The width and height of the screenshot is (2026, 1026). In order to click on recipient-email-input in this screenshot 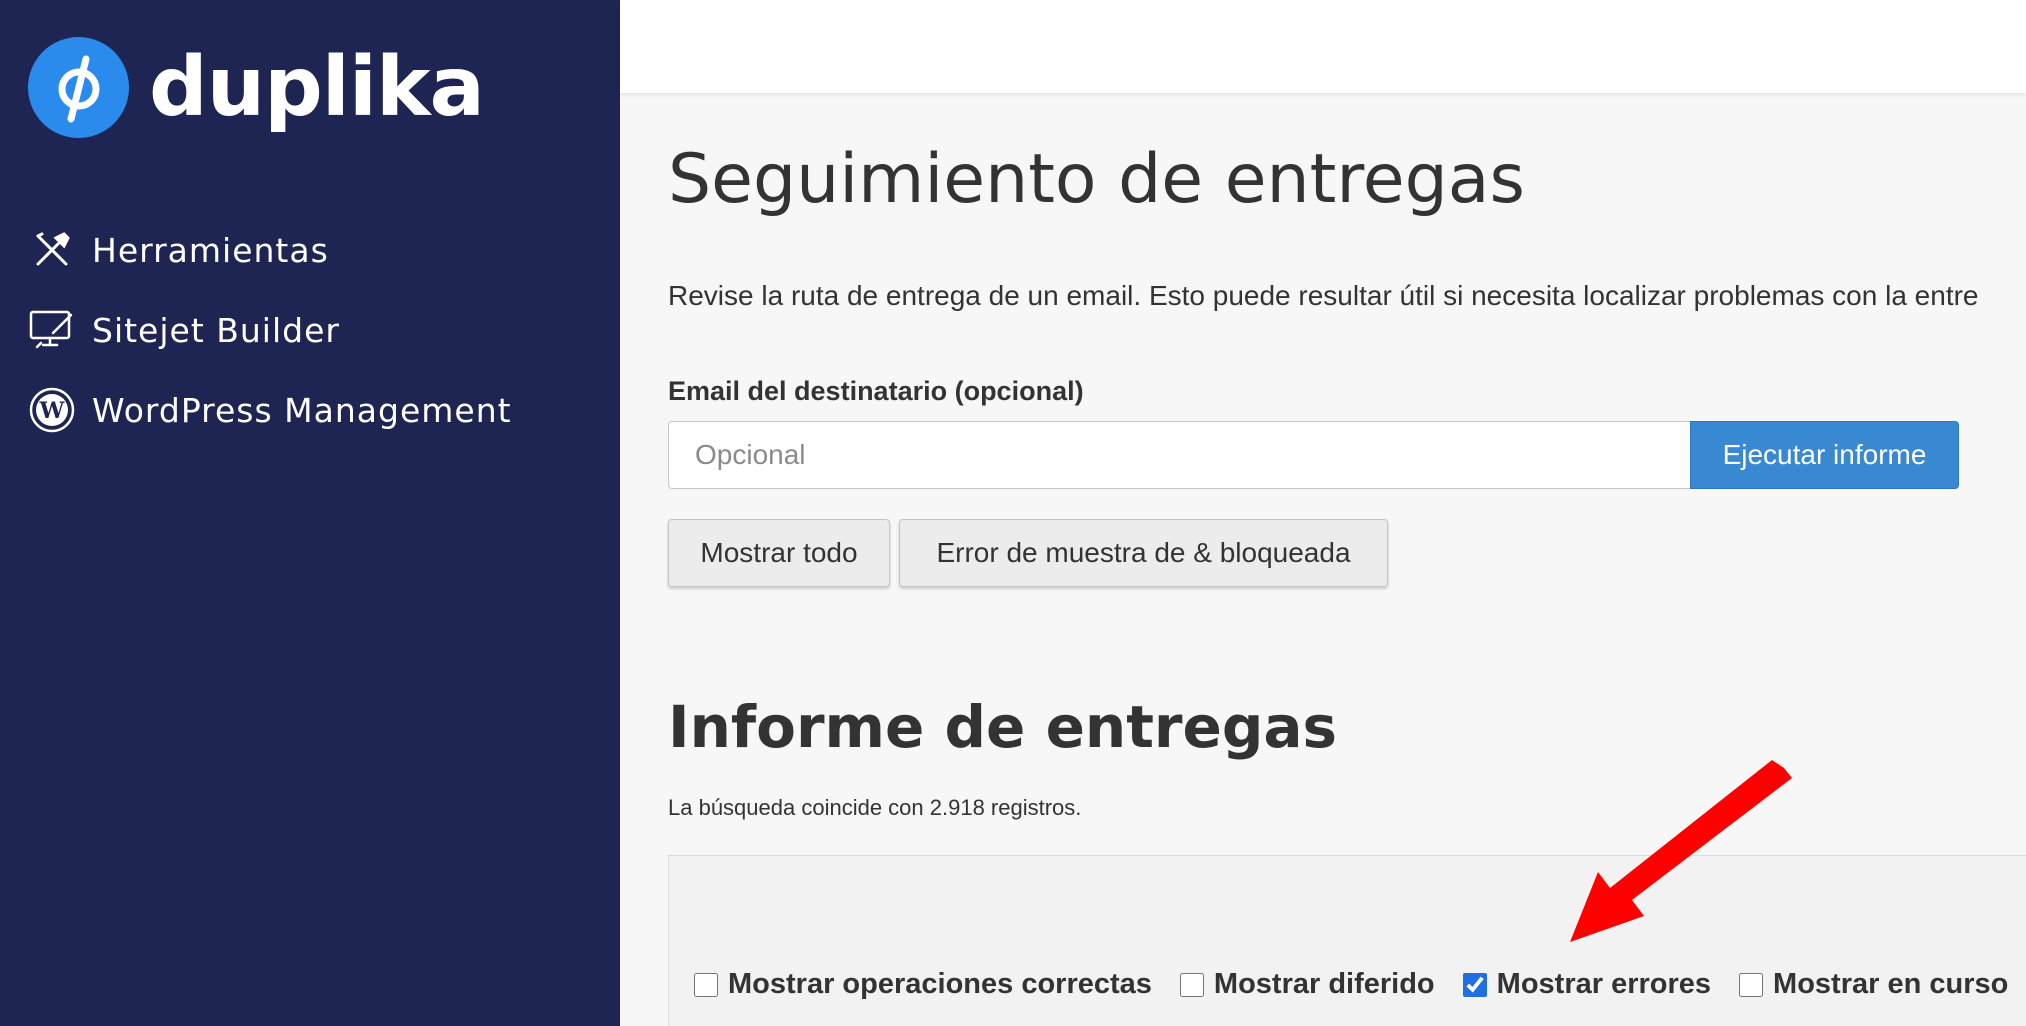, I will do `click(1179, 455)`.